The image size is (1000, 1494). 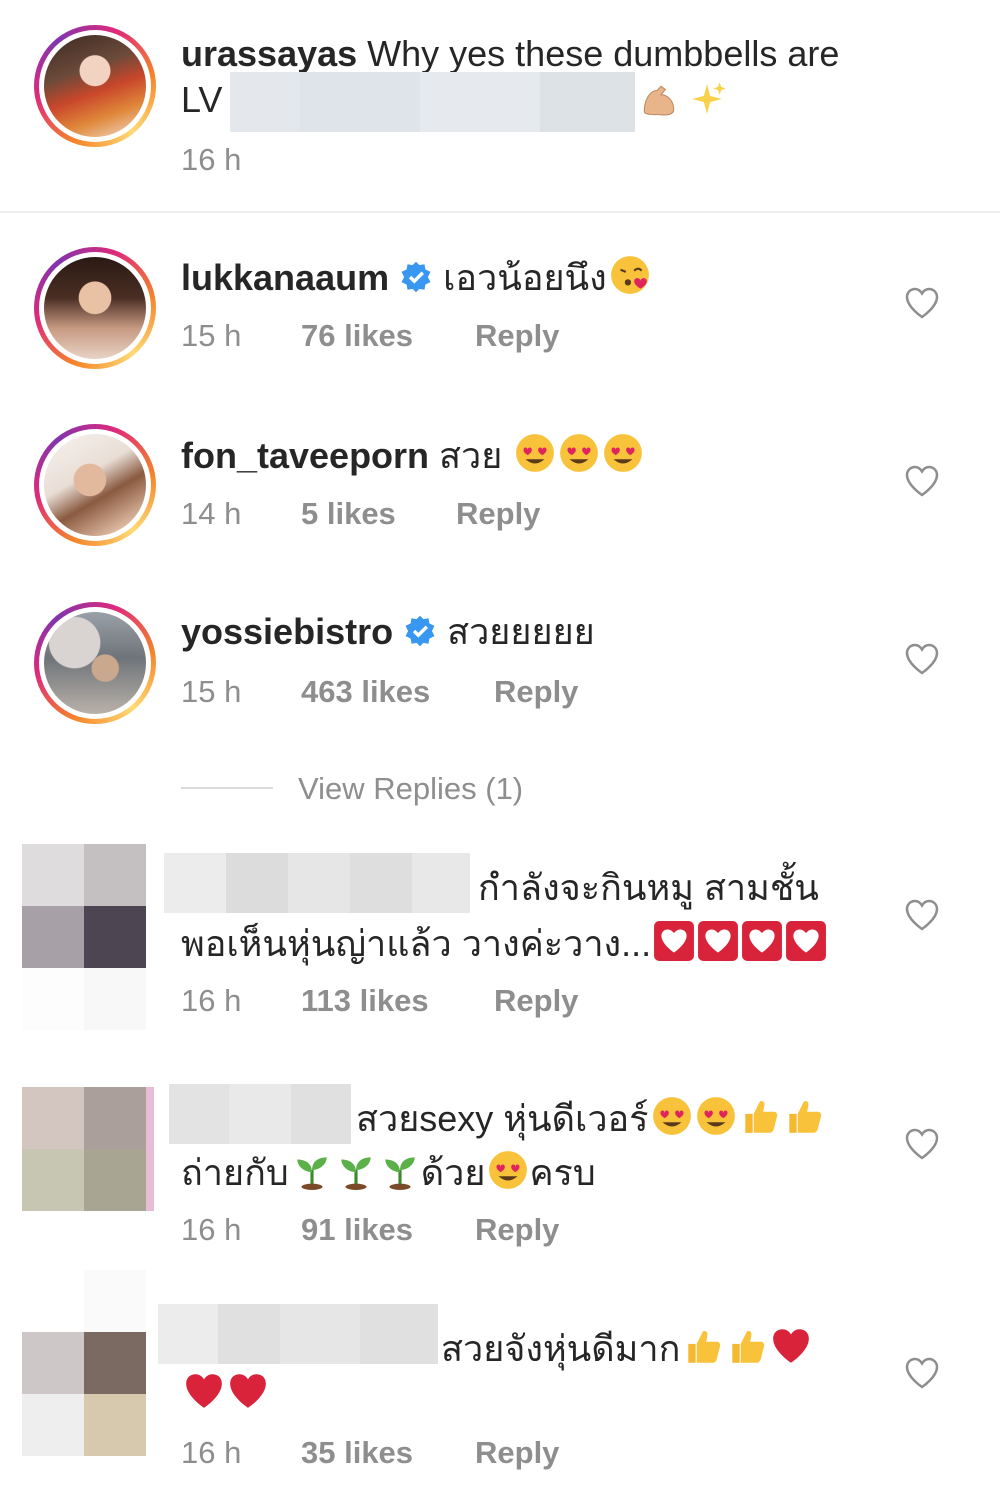 What do you see at coordinates (269, 53) in the screenshot?
I see `username: urassayas` at bounding box center [269, 53].